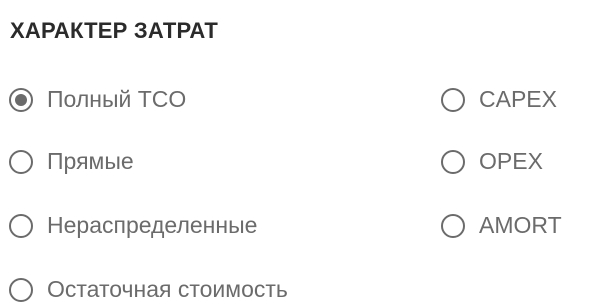 The image size is (596, 306). I want to click on radio-label-direct: Прямые, so click(90, 161).